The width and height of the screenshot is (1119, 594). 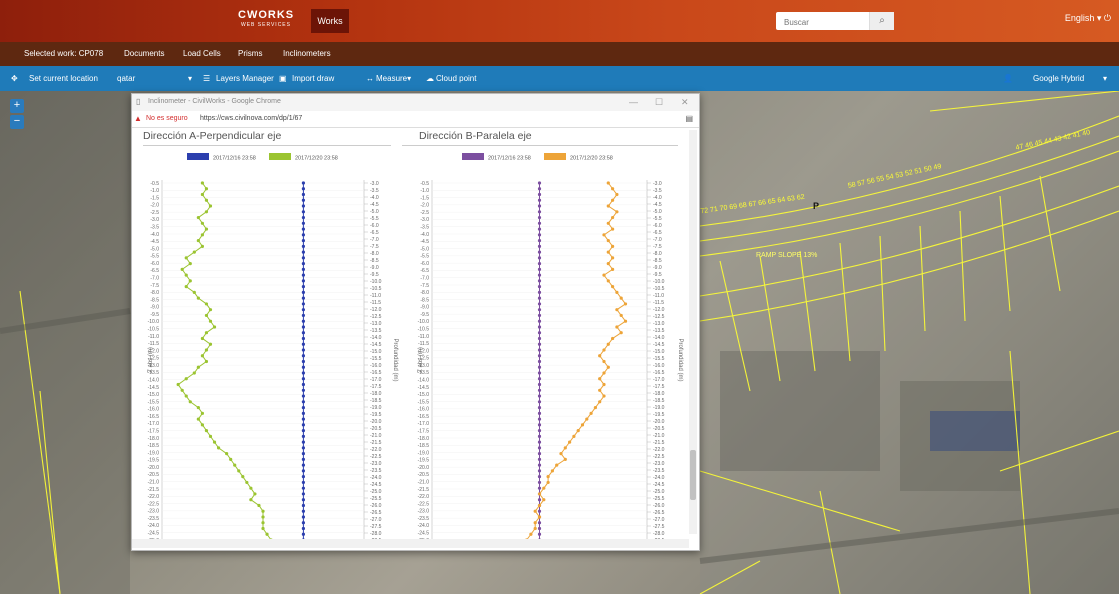 What do you see at coordinates (685, 102) in the screenshot?
I see `close-icon: ✕` at bounding box center [685, 102].